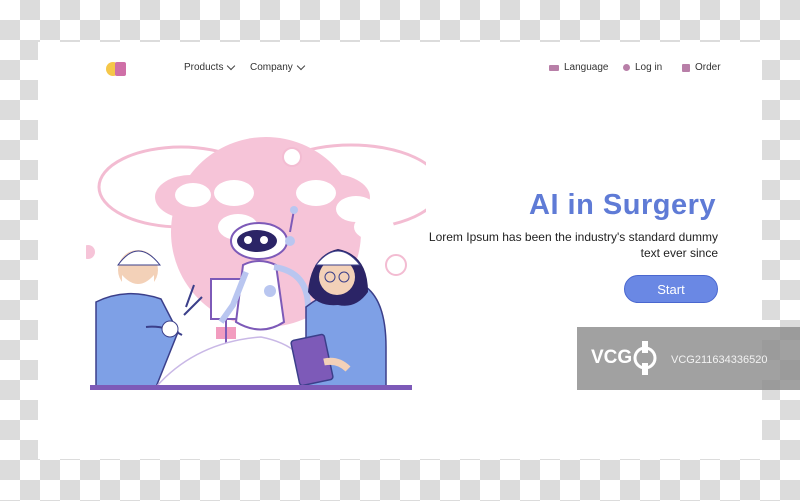 The width and height of the screenshot is (800, 501). I want to click on login-label: Log in, so click(649, 67).